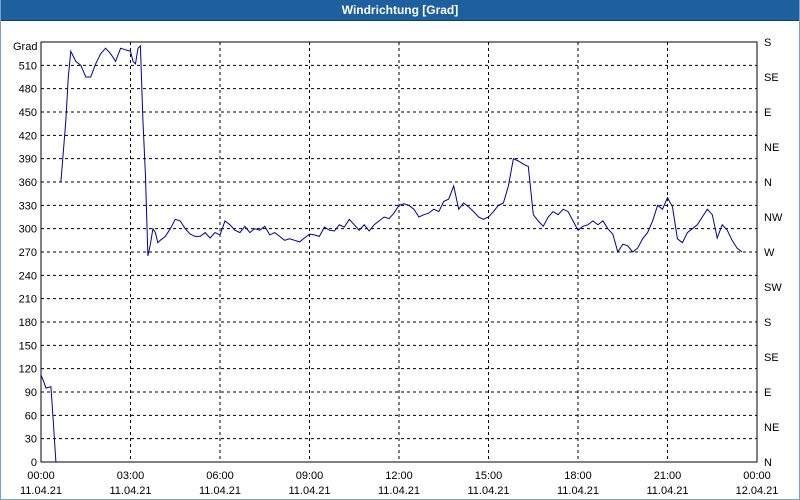  What do you see at coordinates (31, 416) in the screenshot?
I see `y-tick-label: 60` at bounding box center [31, 416].